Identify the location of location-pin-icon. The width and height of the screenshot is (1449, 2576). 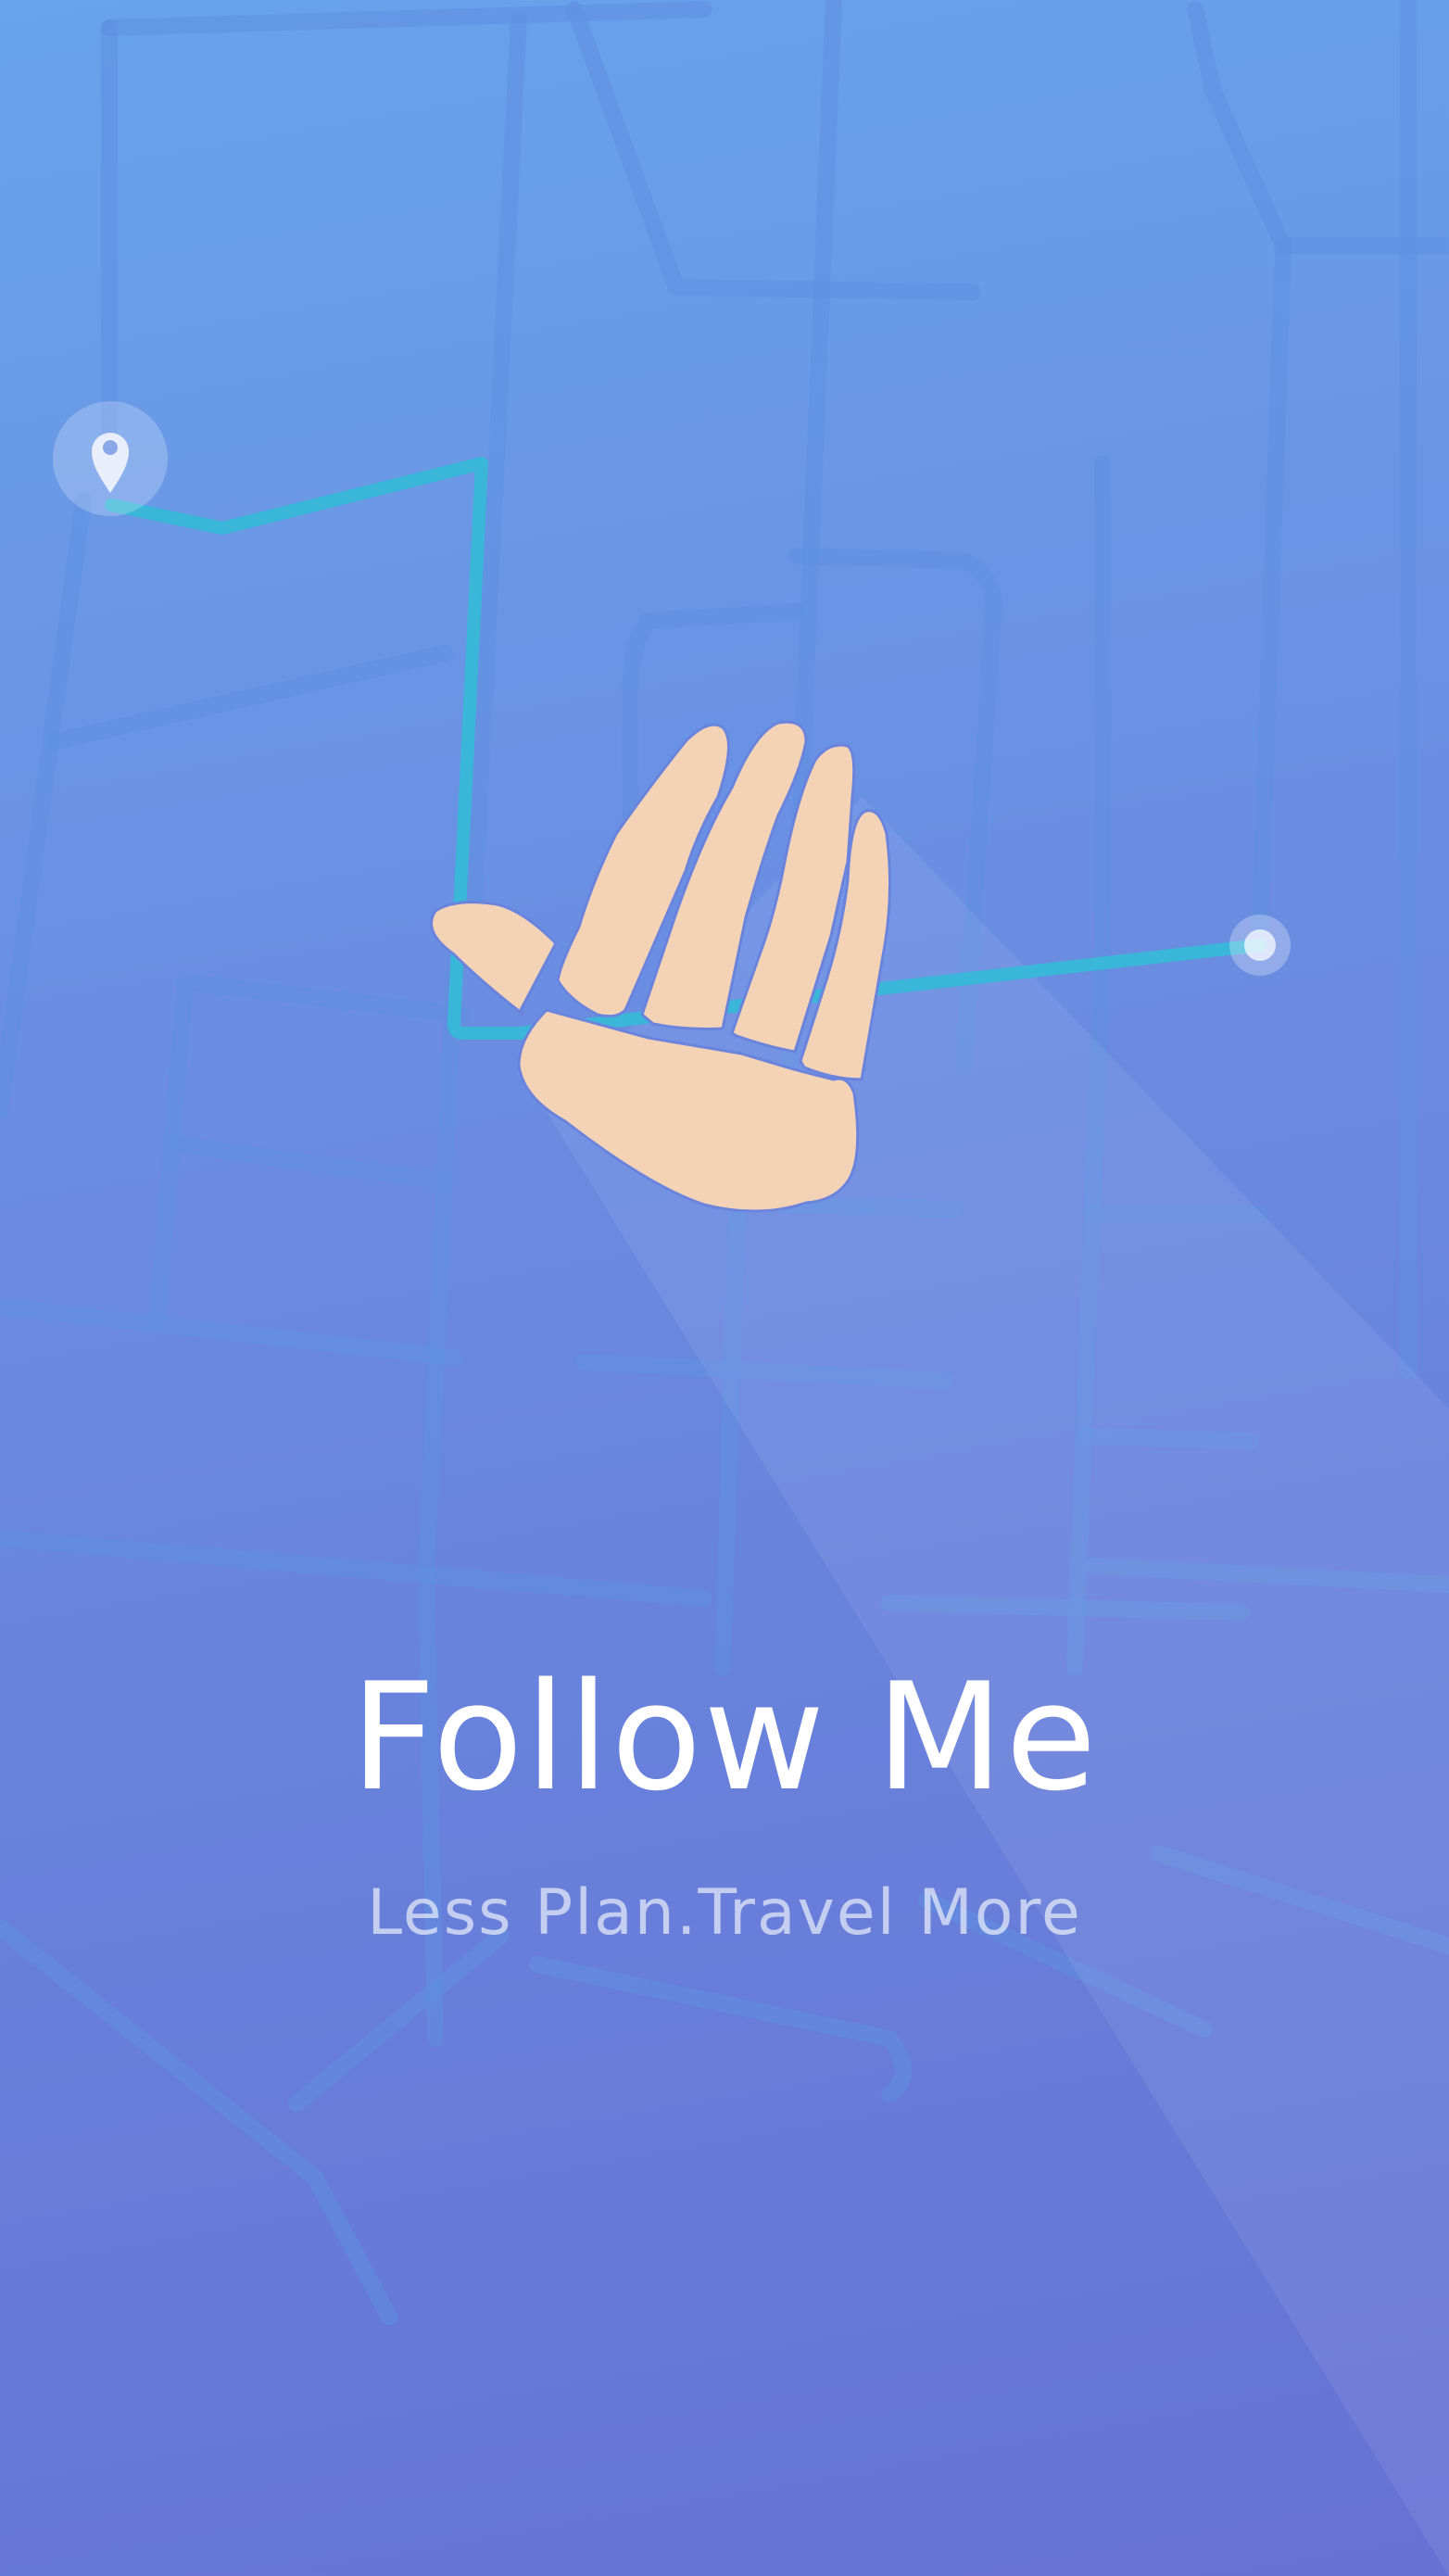
(110, 458).